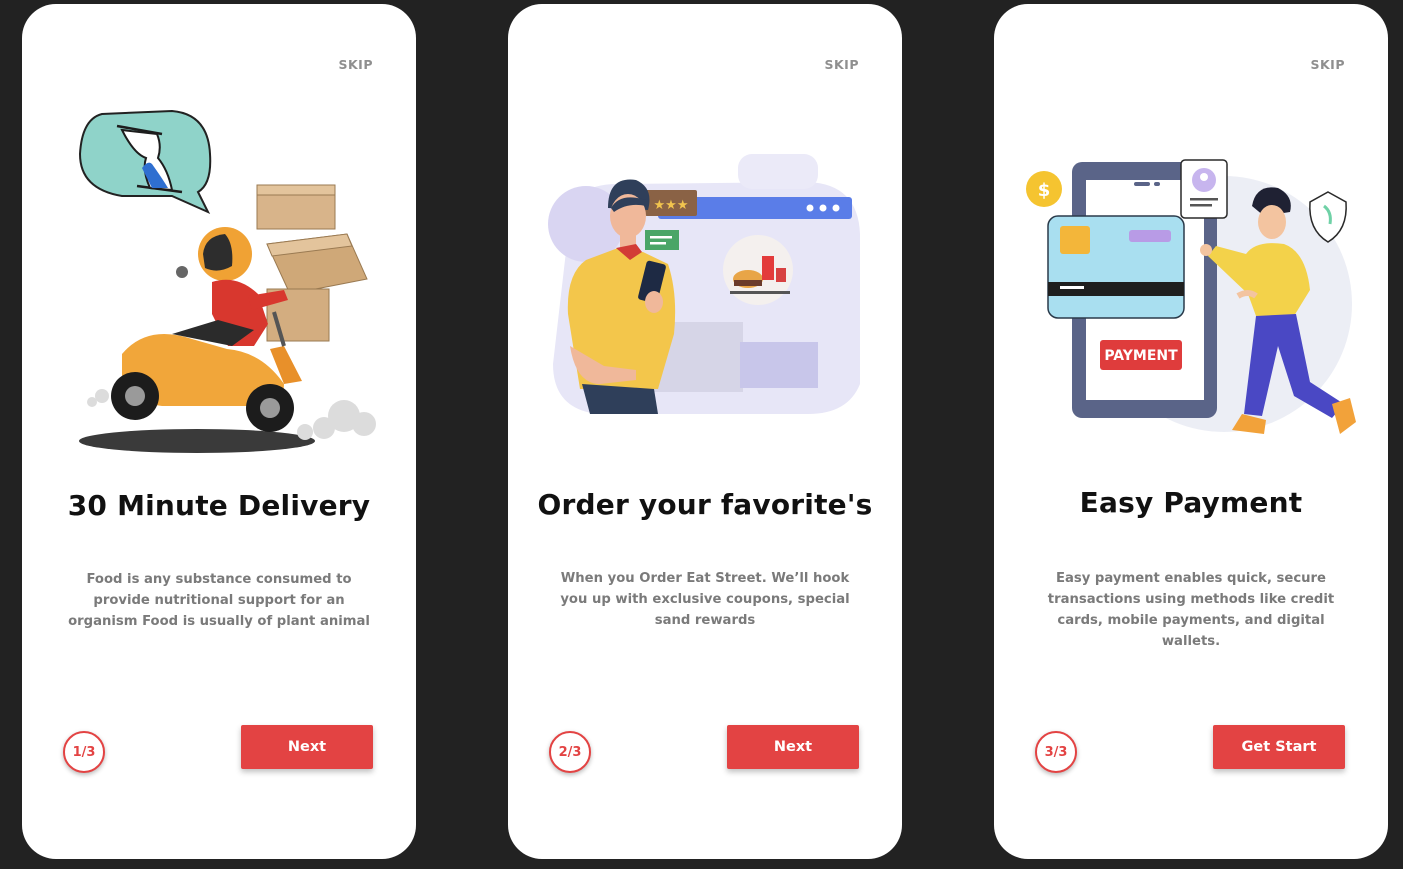  What do you see at coordinates (84, 752) in the screenshot?
I see `step-indicator: 1/3` at bounding box center [84, 752].